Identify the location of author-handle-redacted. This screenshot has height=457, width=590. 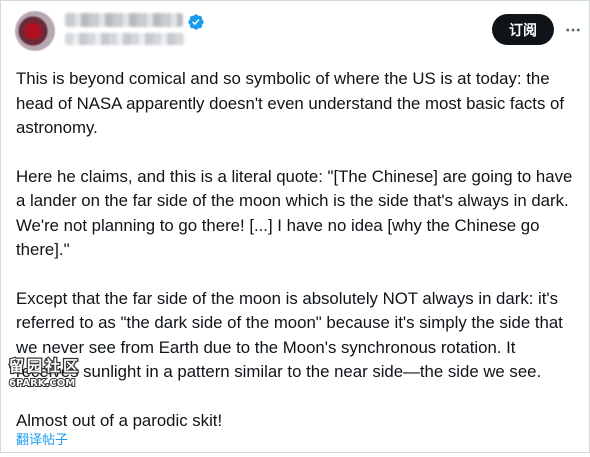
(125, 39).